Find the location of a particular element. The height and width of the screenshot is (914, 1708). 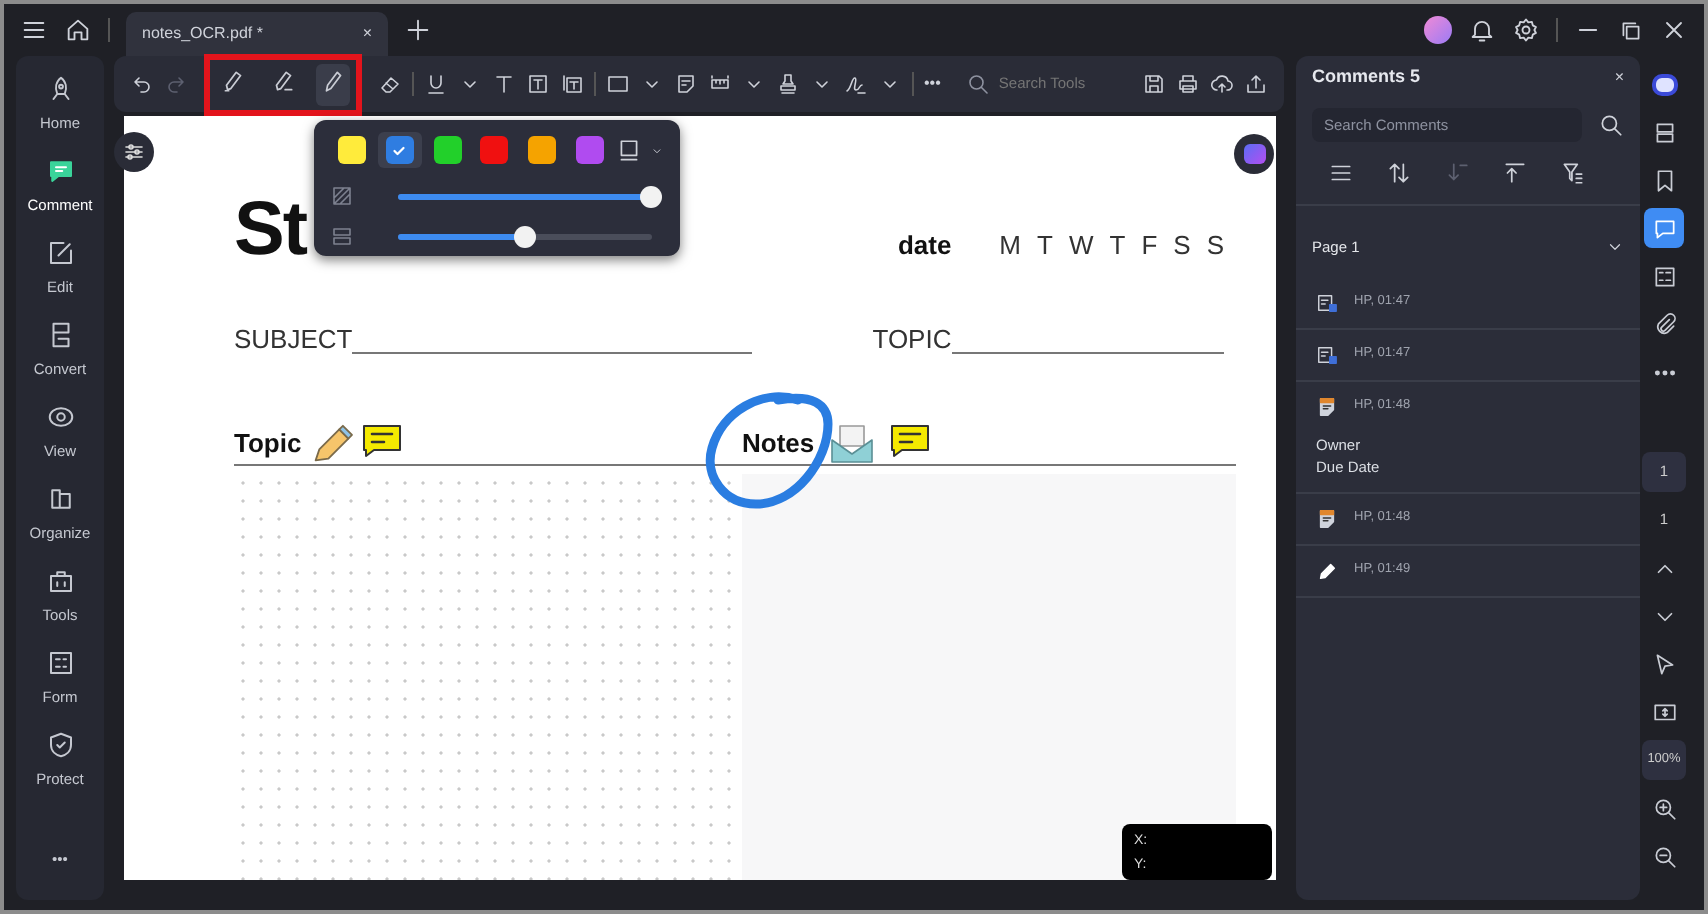

tab-close-button: × is located at coordinates (367, 33).